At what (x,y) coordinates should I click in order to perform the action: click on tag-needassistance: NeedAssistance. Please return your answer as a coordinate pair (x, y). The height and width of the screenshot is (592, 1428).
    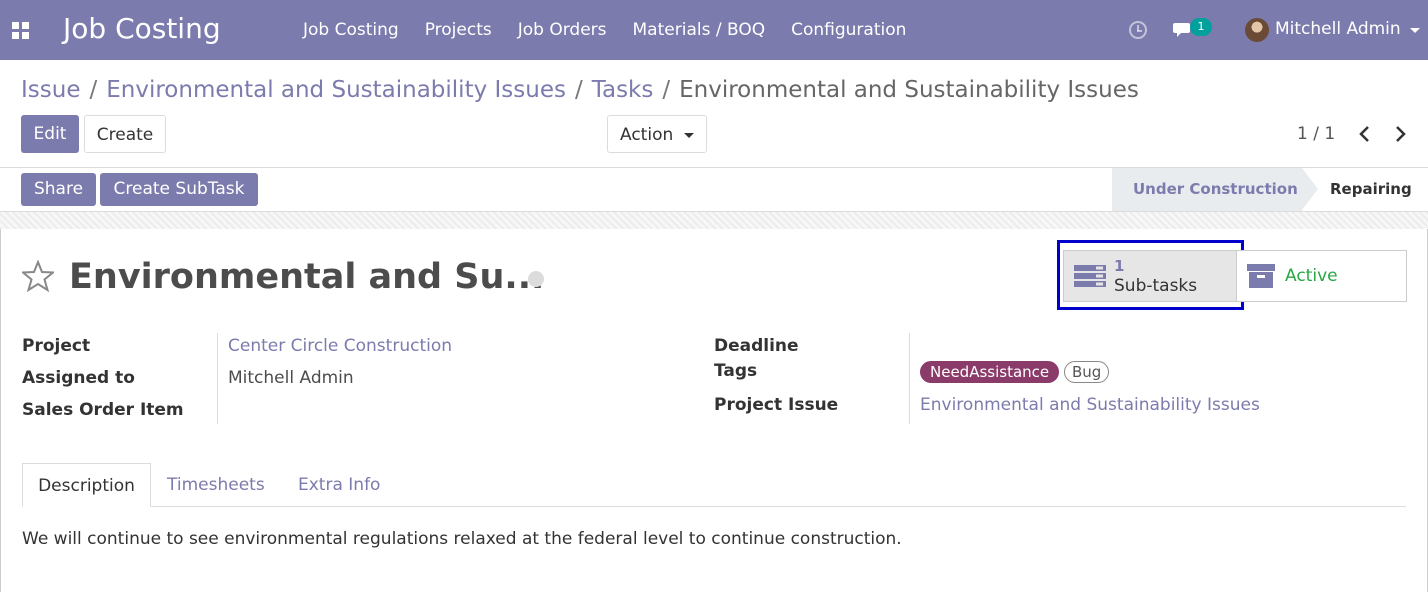
    Looking at the image, I should click on (990, 372).